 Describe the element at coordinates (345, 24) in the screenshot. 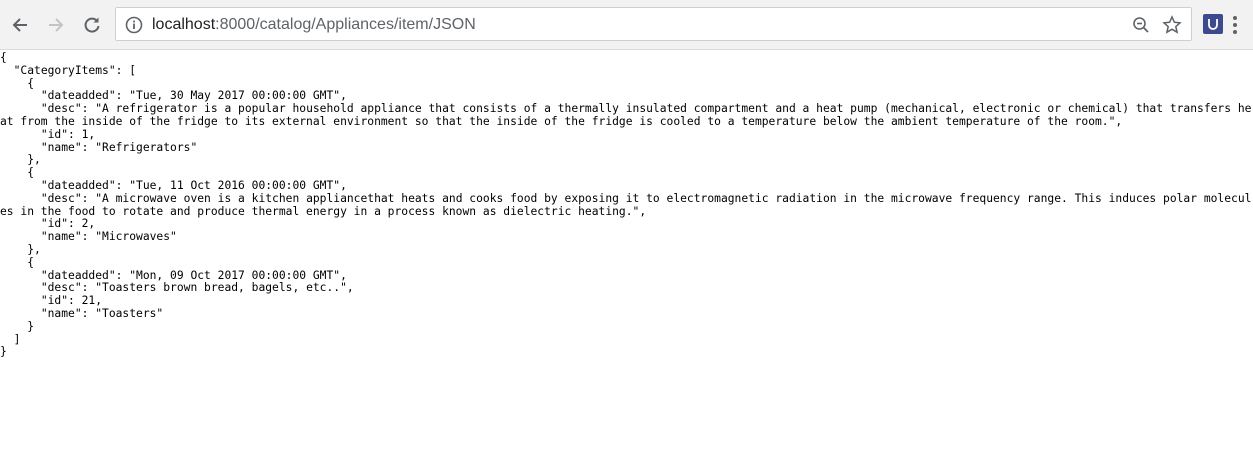

I see `url-path: :8000/catalog/Appliances/item/JSON` at that location.